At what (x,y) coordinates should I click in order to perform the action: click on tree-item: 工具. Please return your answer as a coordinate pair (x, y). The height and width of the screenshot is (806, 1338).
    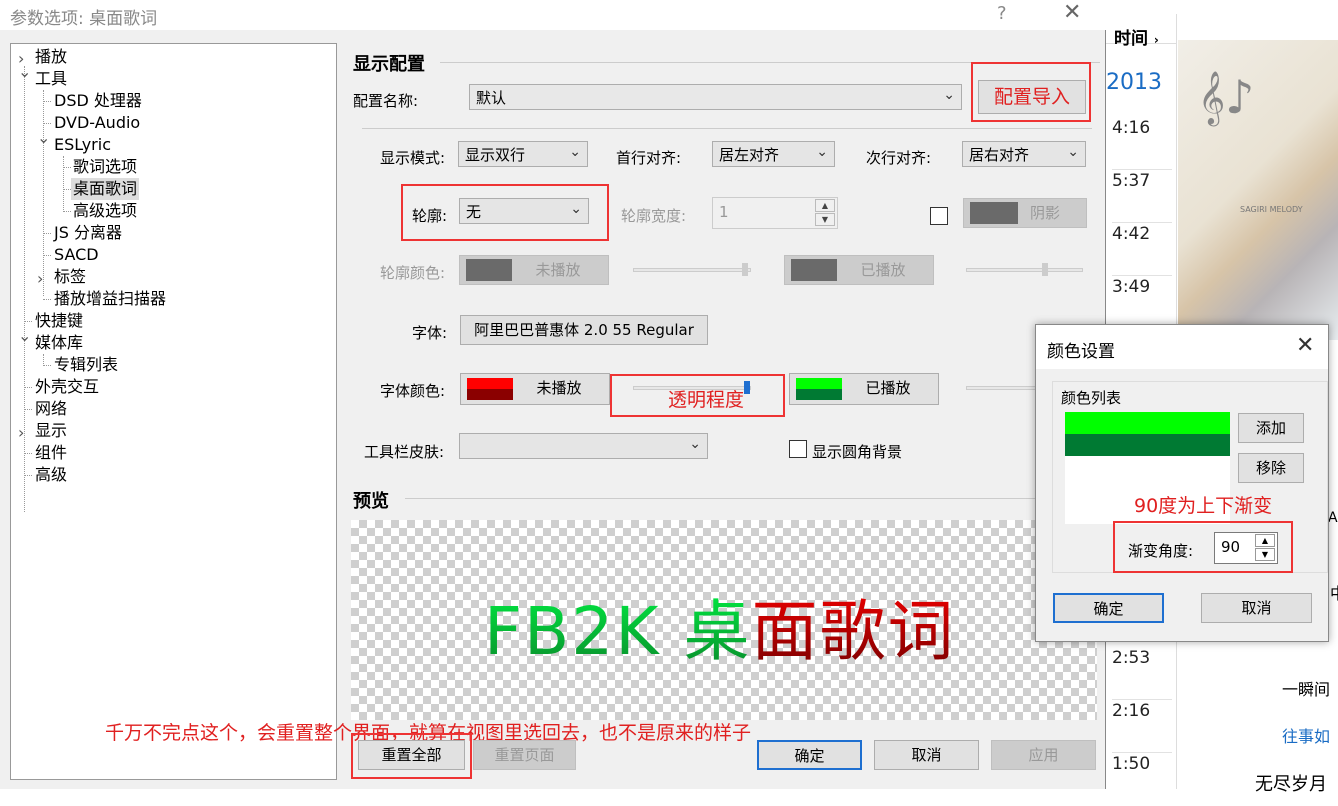
    Looking at the image, I should click on (51, 79).